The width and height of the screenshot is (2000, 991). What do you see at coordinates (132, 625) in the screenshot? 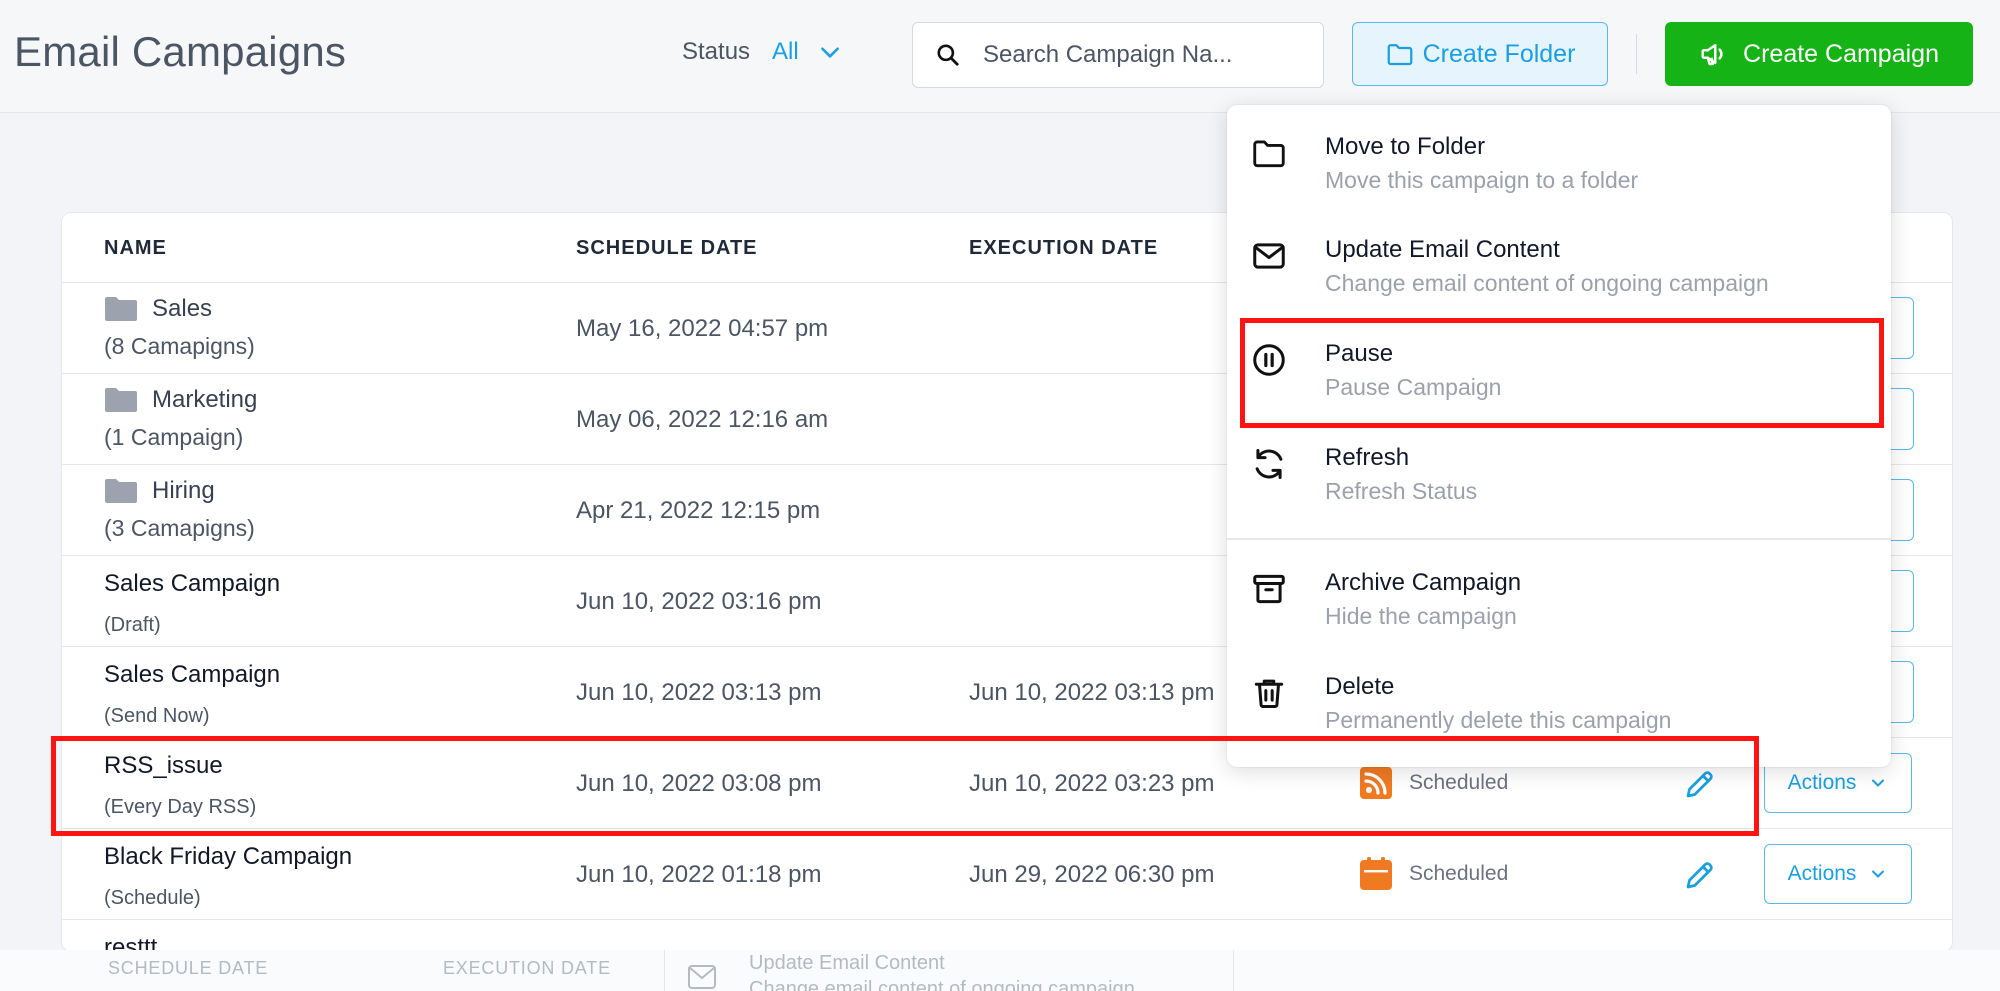
I see `campaign-type: (Draft)` at bounding box center [132, 625].